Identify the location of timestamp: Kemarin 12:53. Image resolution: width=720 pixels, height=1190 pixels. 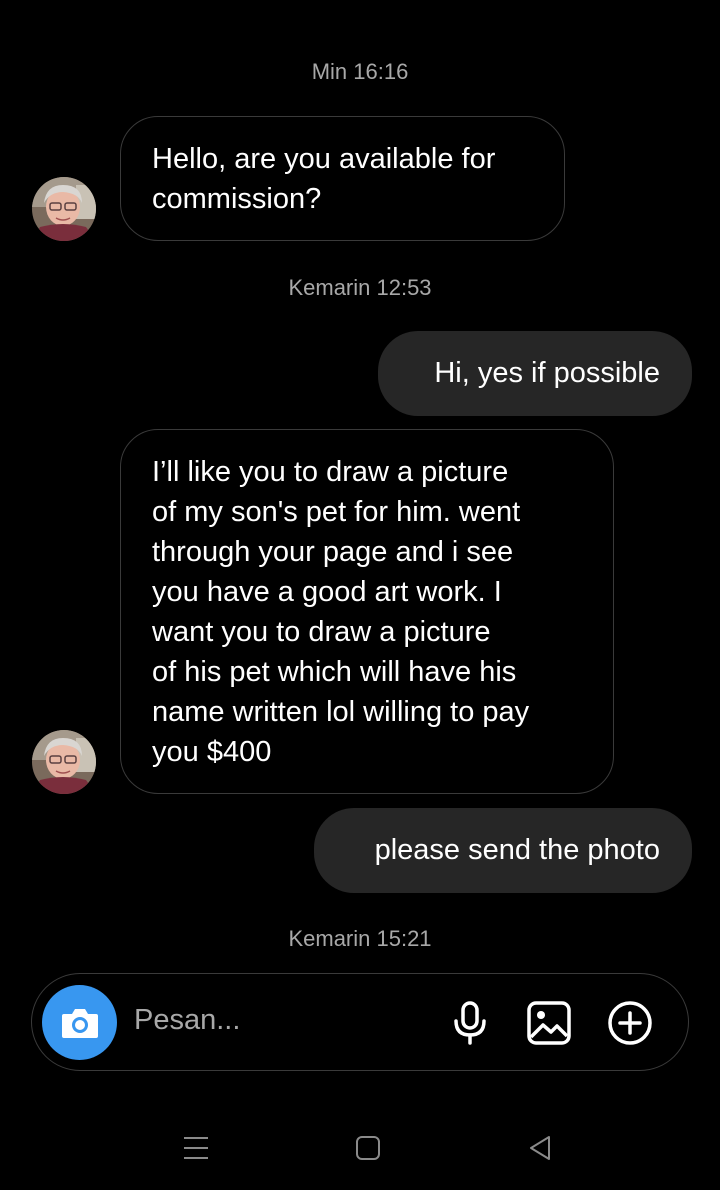
(360, 287).